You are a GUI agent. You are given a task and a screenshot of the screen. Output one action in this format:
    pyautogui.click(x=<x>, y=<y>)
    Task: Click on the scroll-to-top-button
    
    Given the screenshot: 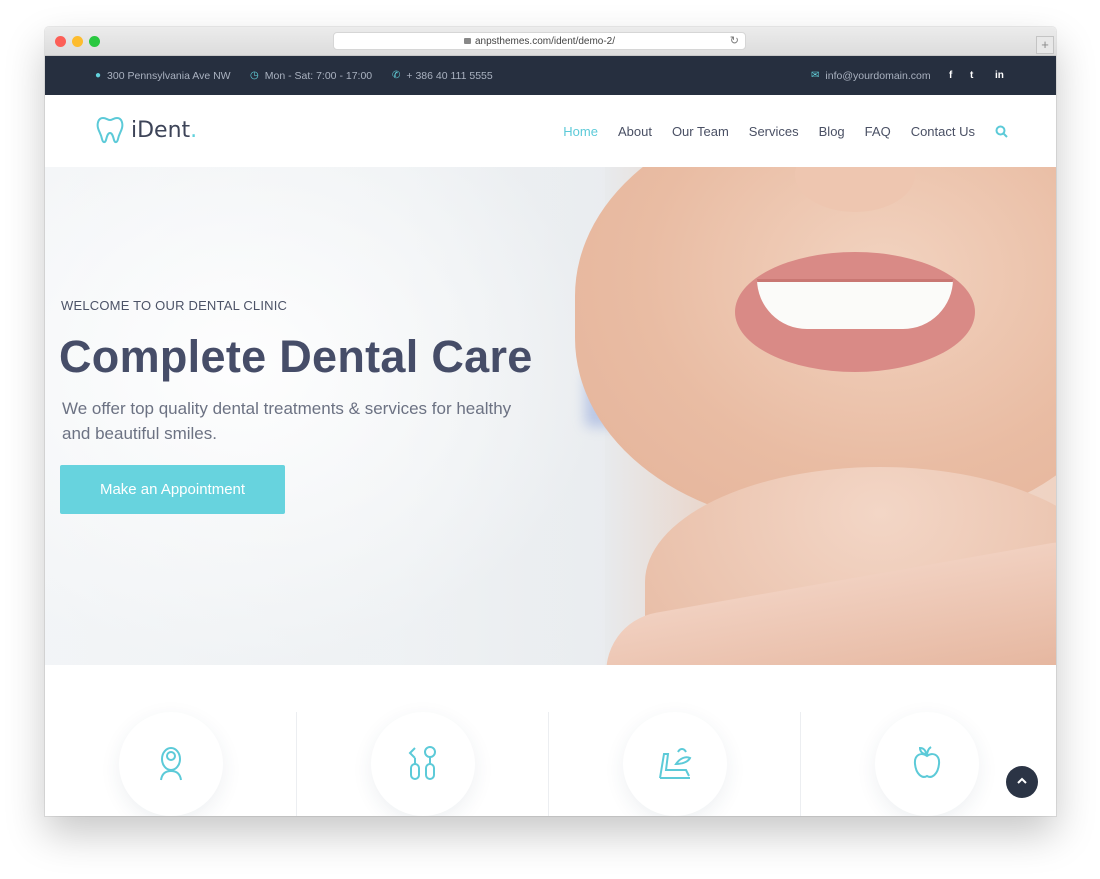 What is the action you would take?
    pyautogui.click(x=1022, y=782)
    